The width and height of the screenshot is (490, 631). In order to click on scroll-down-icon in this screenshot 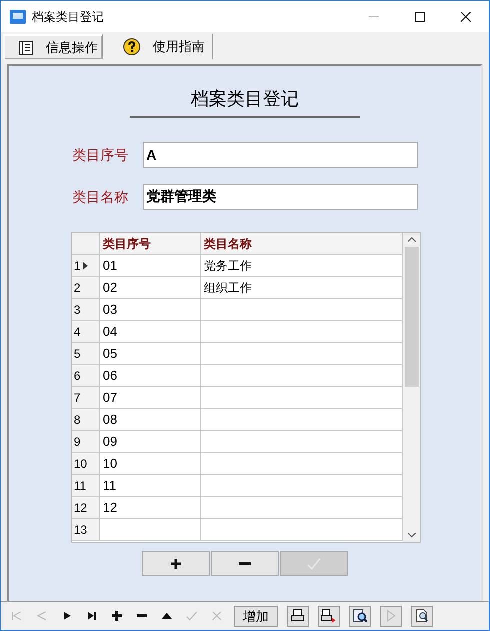, I will do `click(412, 535)`.